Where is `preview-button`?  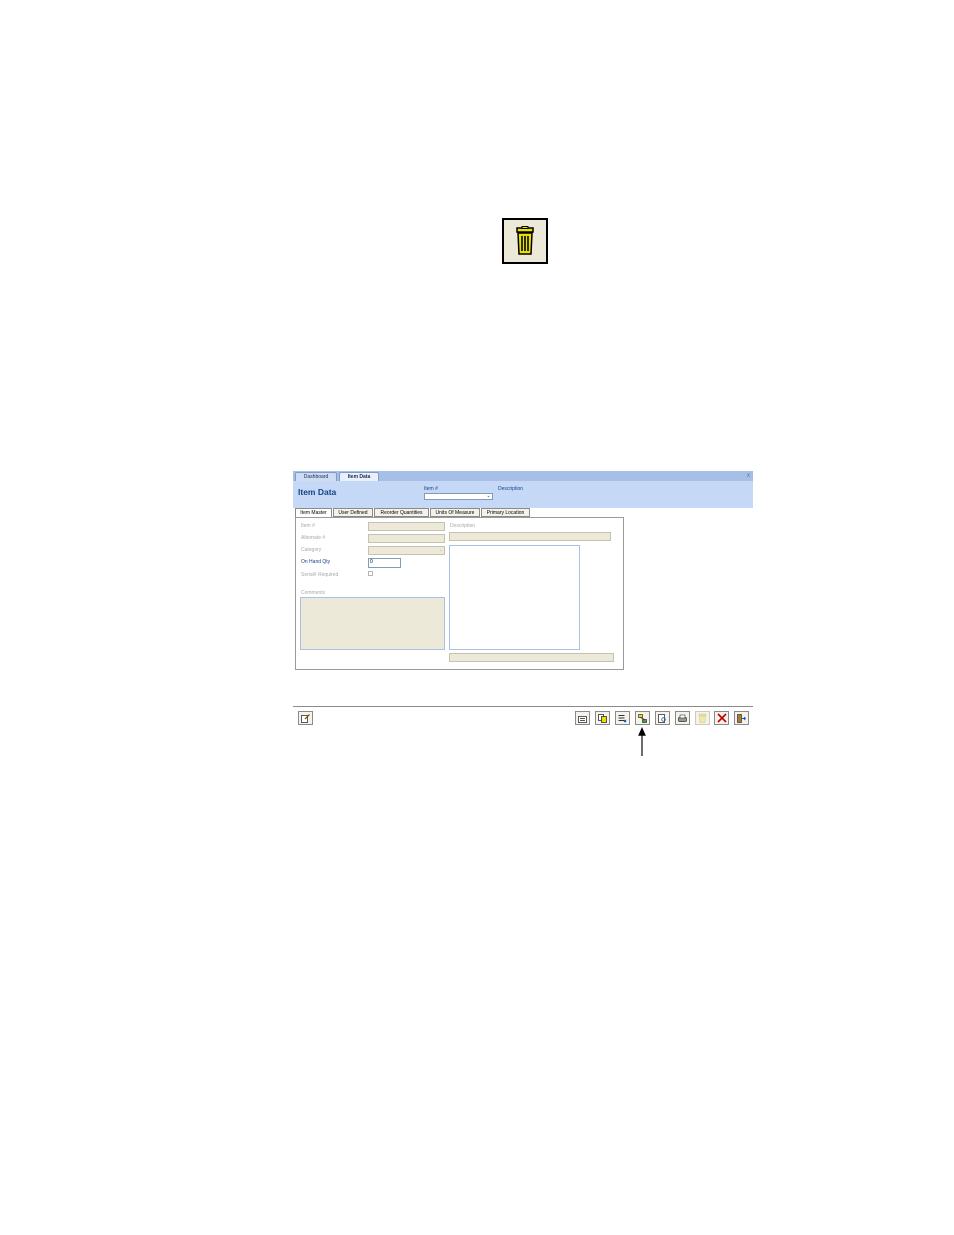 preview-button is located at coordinates (662, 718).